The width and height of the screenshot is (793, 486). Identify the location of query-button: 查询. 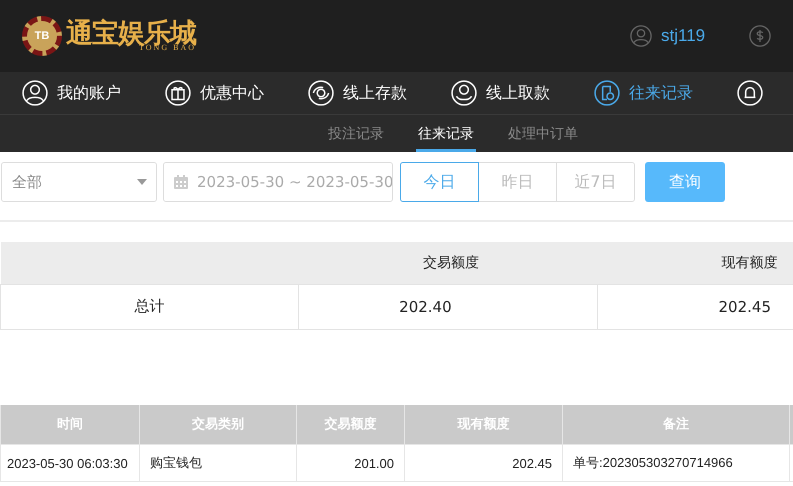
(685, 182).